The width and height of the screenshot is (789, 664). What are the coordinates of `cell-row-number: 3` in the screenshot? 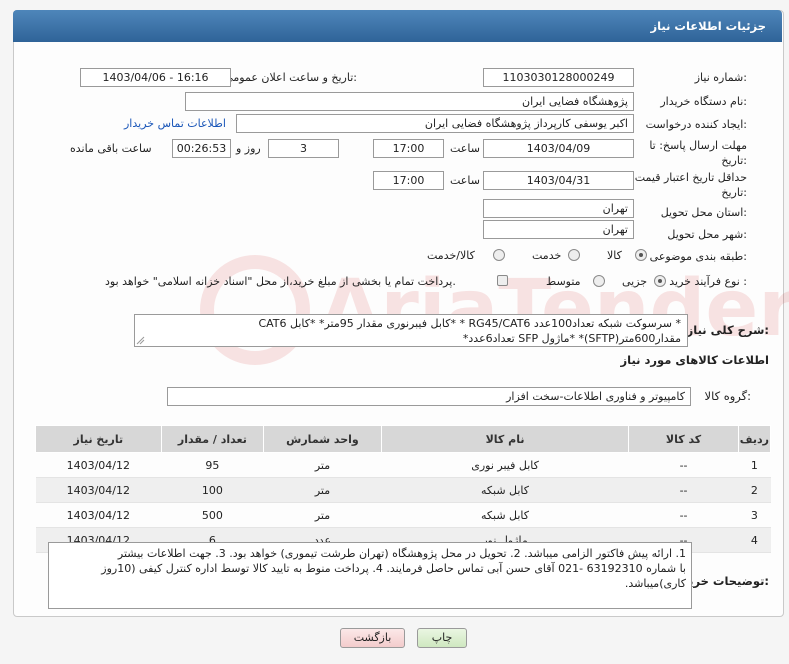 It's located at (754, 515).